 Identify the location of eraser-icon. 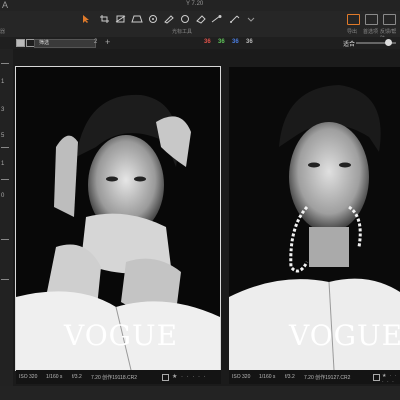
(201, 19).